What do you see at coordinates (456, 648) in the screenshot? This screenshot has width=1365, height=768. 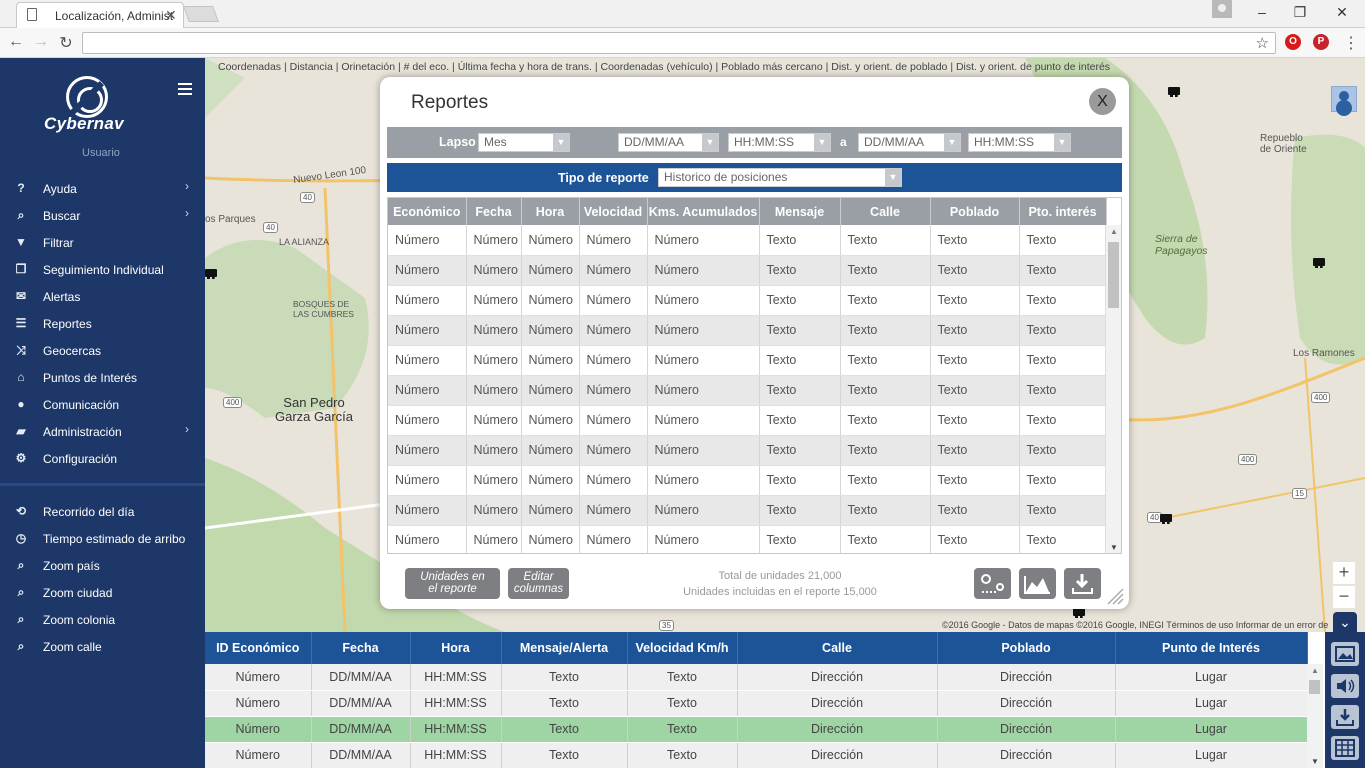 I see `vehicle-column-header: Hora` at bounding box center [456, 648].